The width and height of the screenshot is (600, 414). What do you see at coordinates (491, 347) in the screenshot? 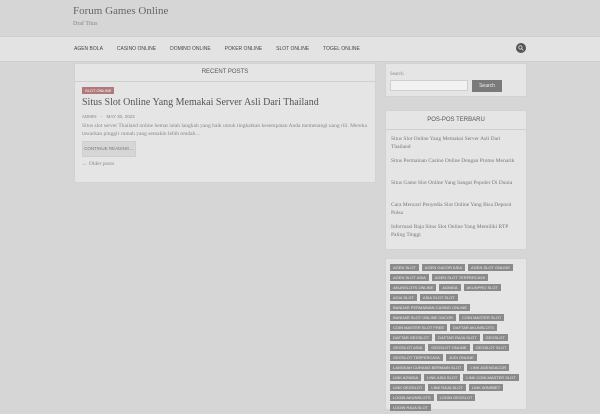
I see `tag-link: GEGSLOT SLOT` at bounding box center [491, 347].